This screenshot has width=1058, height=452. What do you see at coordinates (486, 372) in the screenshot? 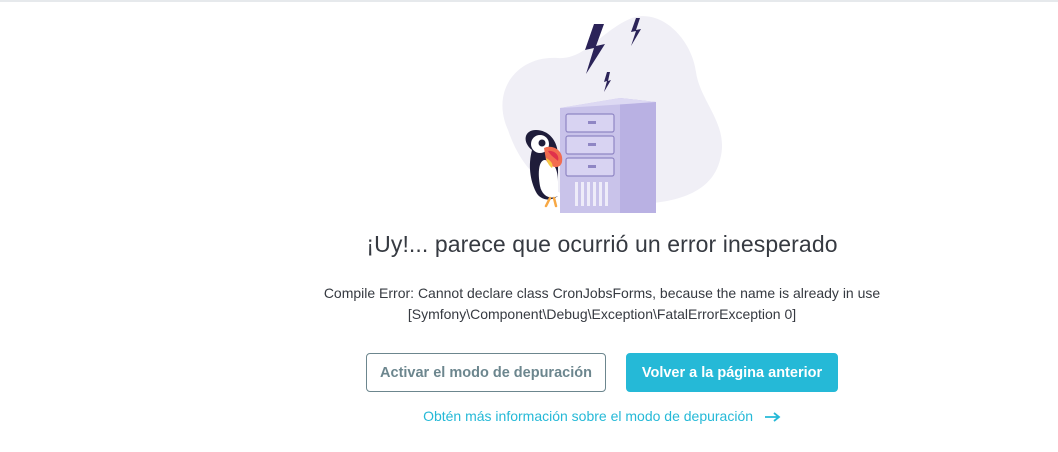
I see `enable-debug-mode-button: Activar el modo de depuración` at bounding box center [486, 372].